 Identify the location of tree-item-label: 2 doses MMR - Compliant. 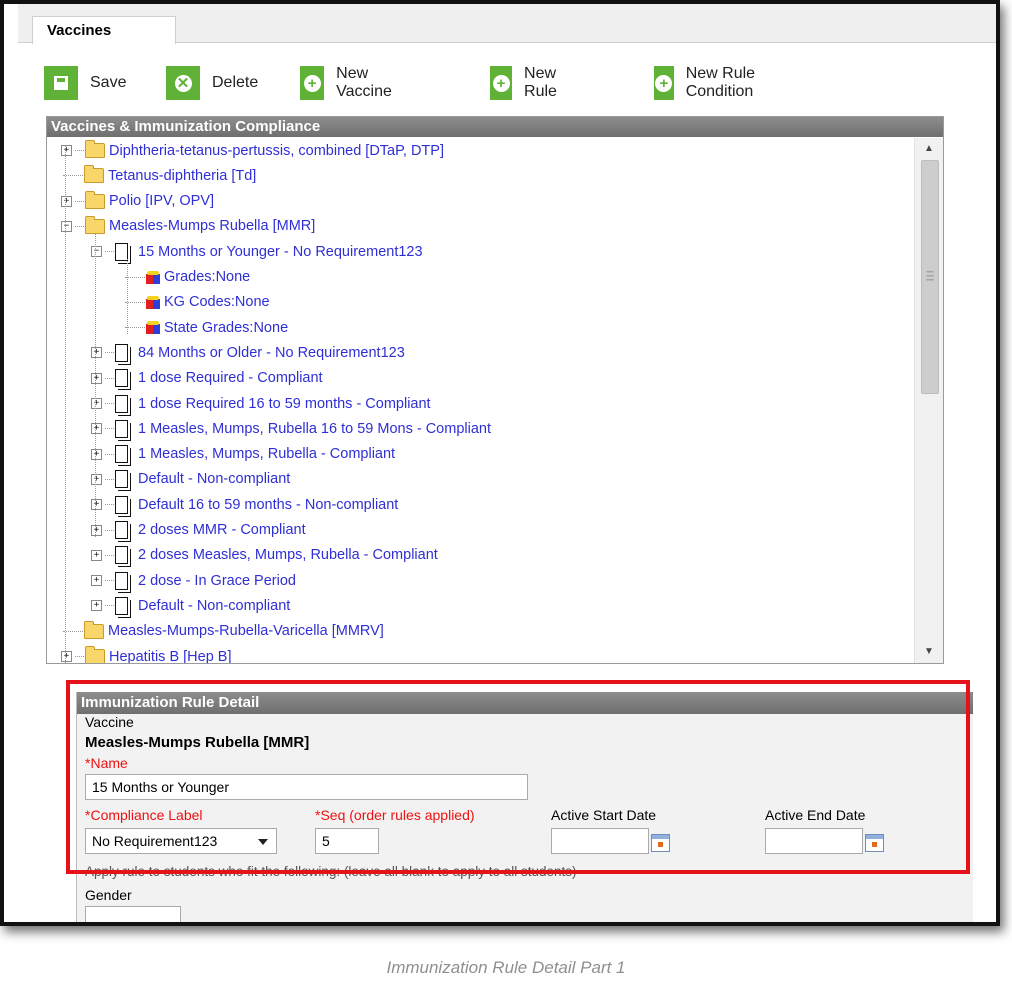
(222, 530).